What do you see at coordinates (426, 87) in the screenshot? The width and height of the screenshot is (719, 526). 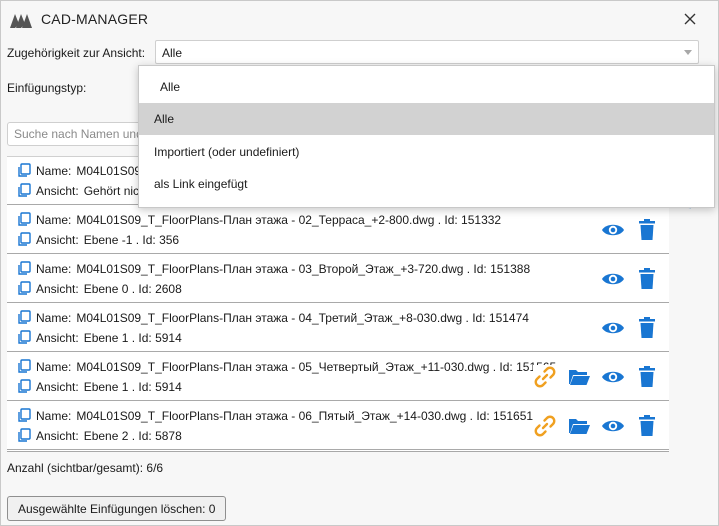 I see `dropdown-option-all-header: Alle` at bounding box center [426, 87].